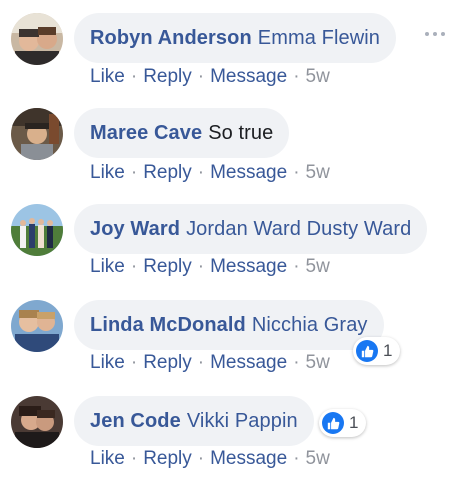 The image size is (472, 478). I want to click on comment-bubble: Joy Ward Jordan Ward Dusty Ward, so click(251, 229).